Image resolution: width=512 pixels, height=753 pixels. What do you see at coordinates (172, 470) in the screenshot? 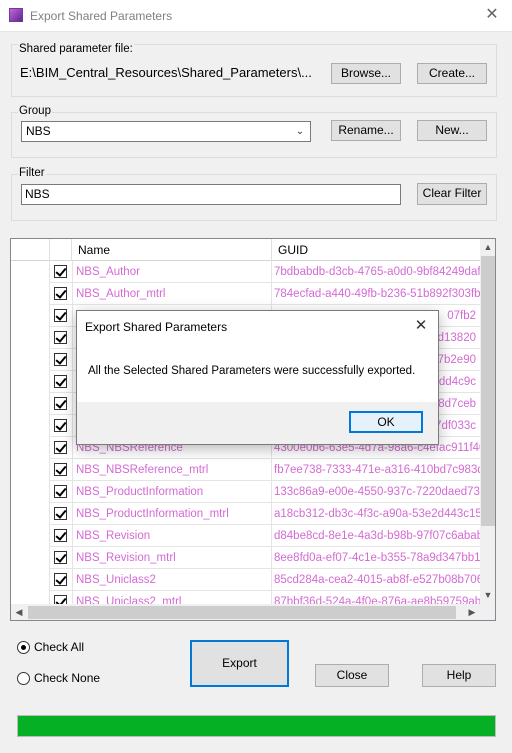
I see `param-name-cell: NBS_NBSReference_mtrl` at bounding box center [172, 470].